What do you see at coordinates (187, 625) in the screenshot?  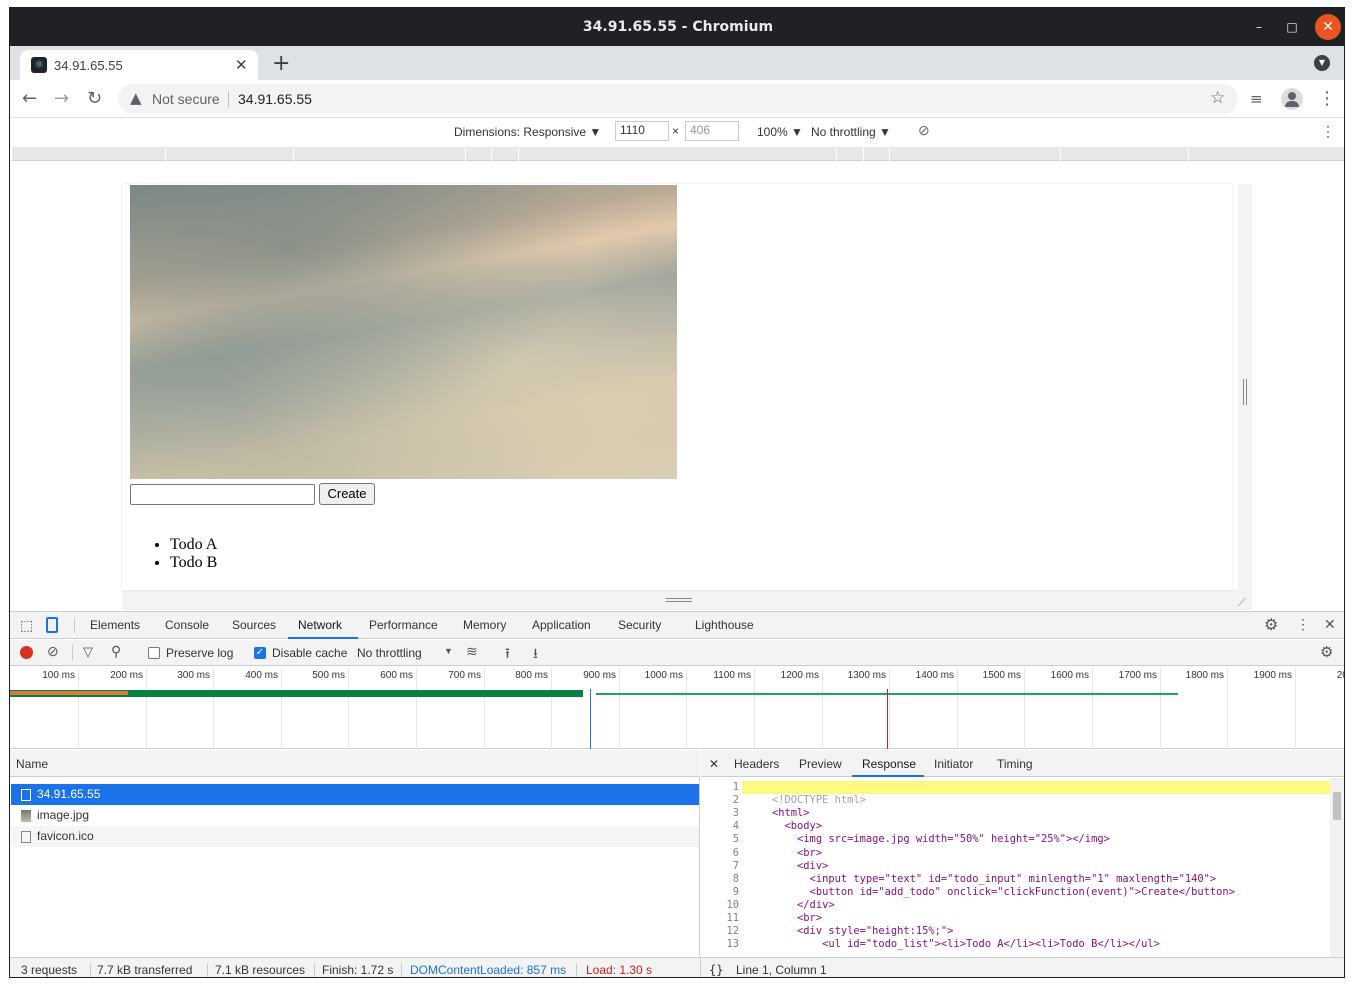 I see `tab-console: Console` at bounding box center [187, 625].